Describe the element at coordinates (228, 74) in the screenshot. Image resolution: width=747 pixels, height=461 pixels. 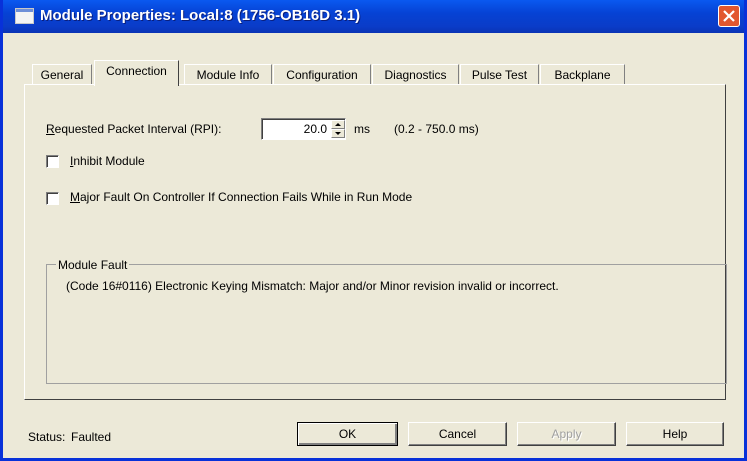
I see `tab-module-info: Module Info` at that location.